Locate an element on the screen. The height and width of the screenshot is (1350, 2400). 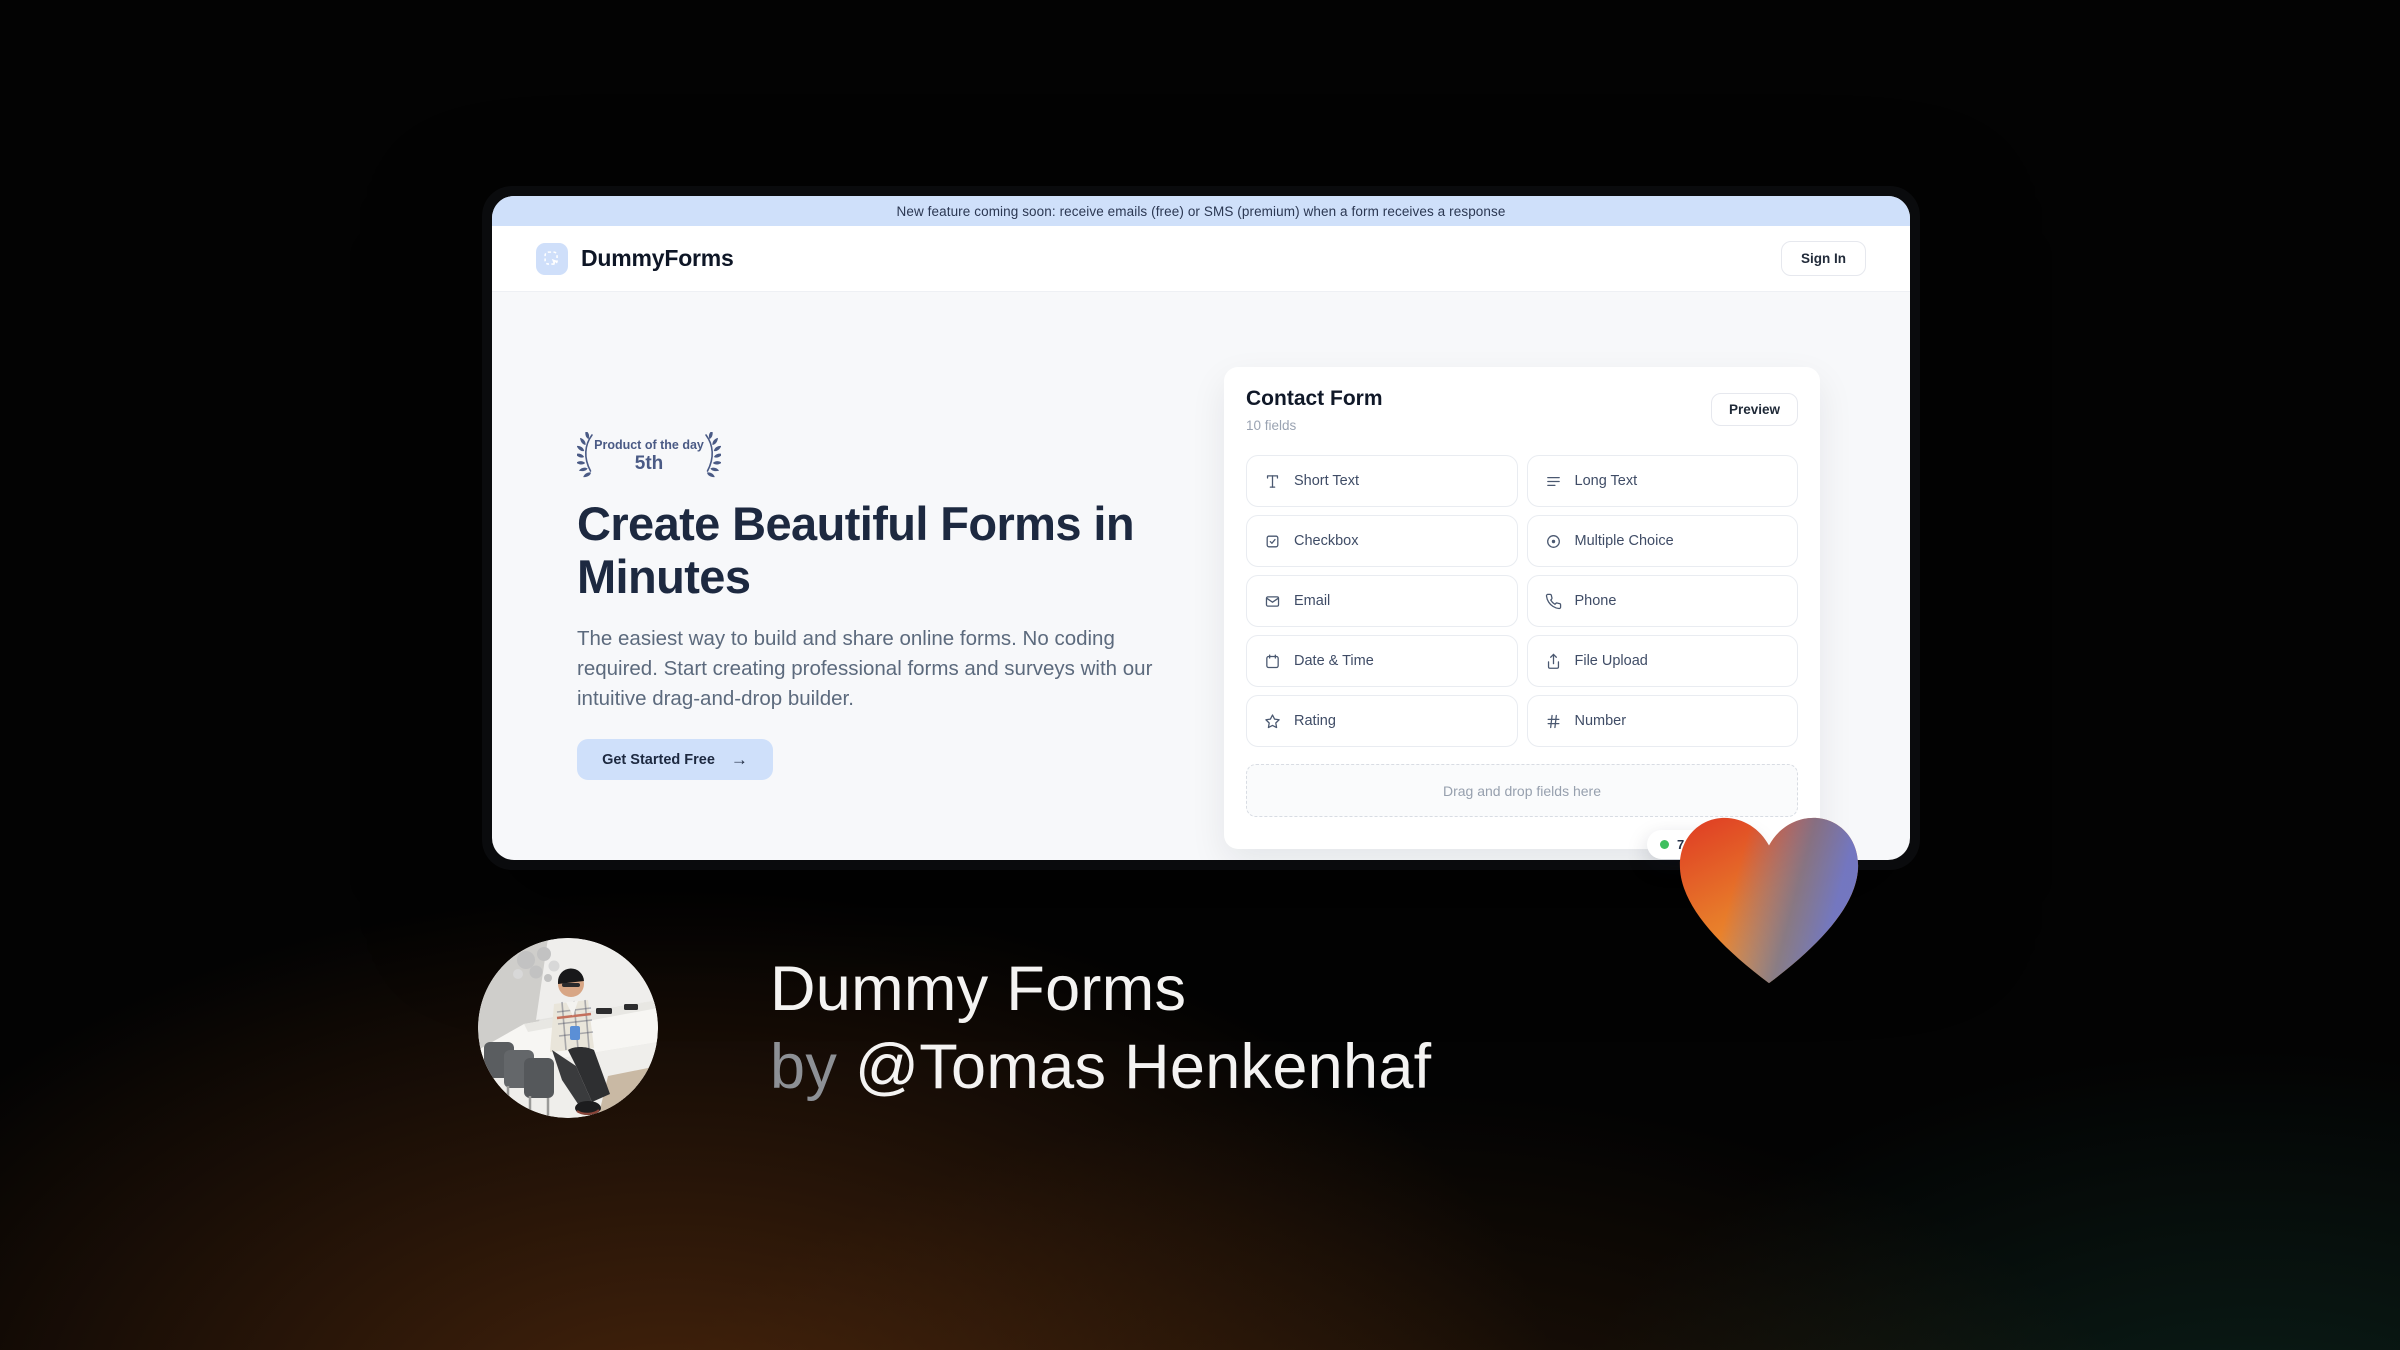
field-email: Email is located at coordinates (1382, 601).